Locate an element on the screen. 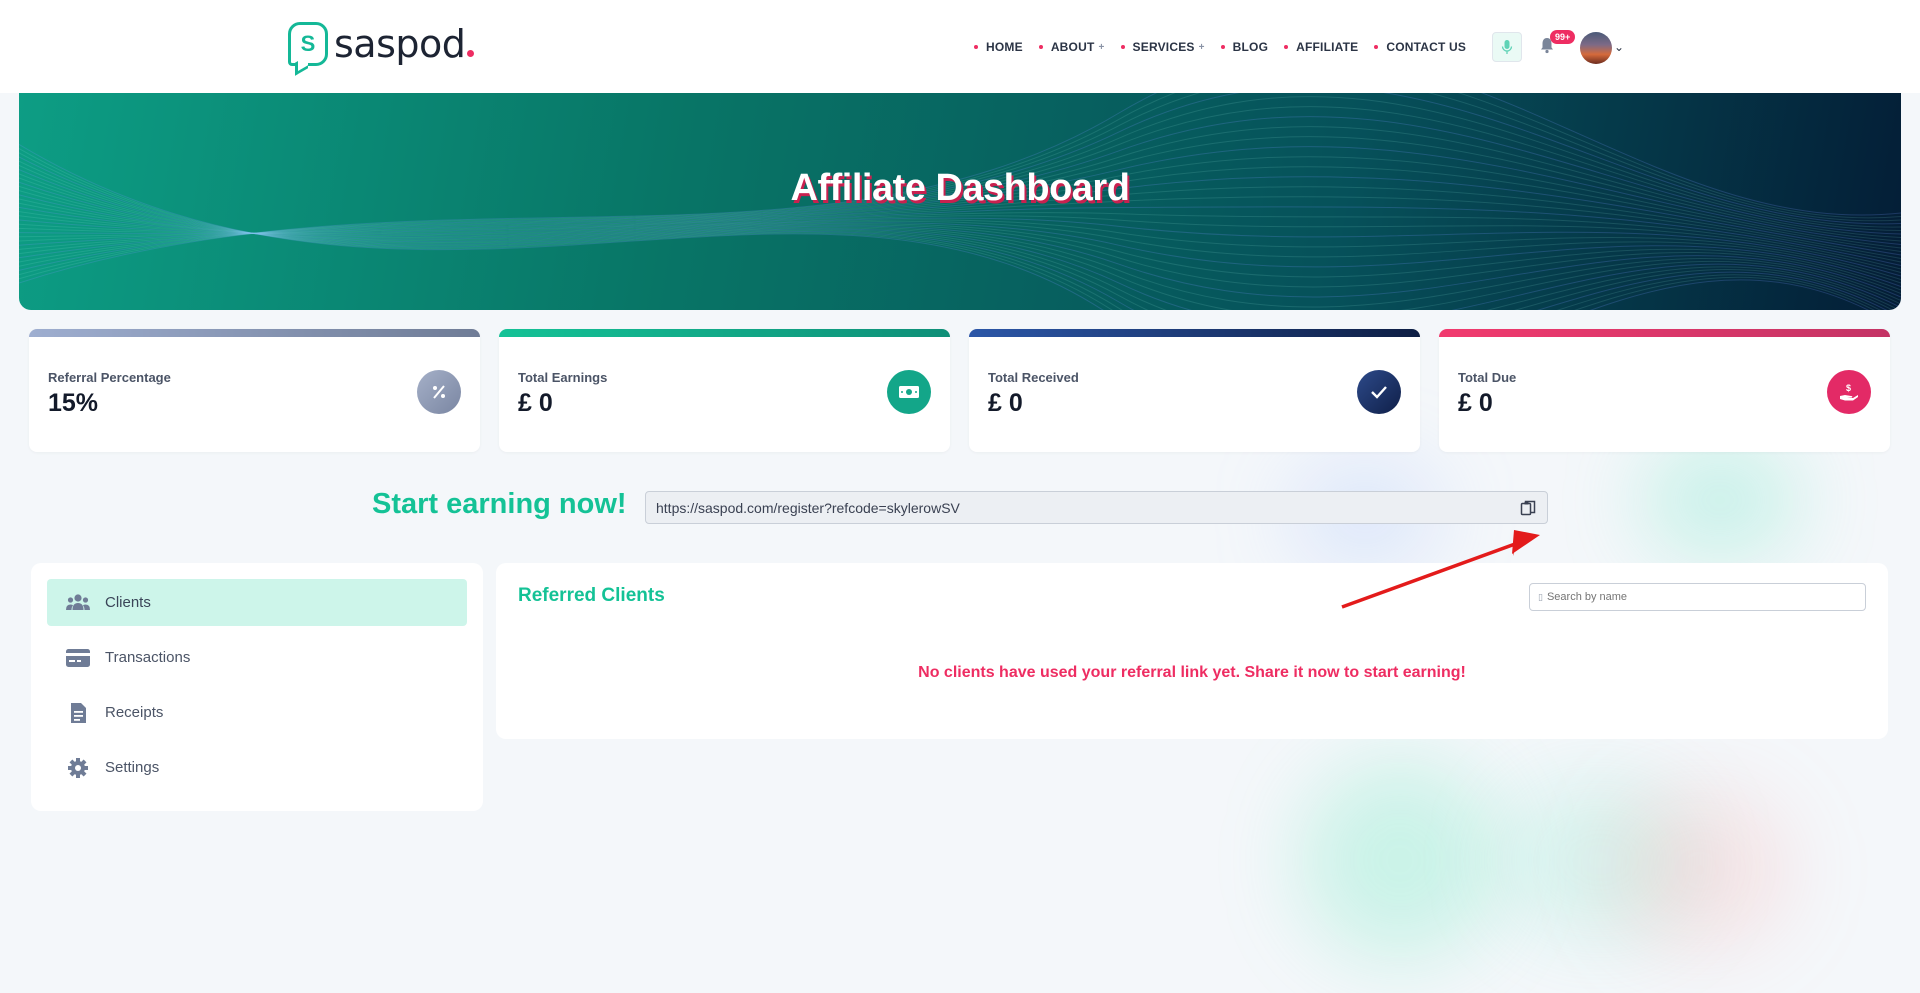  credit-card-icon is located at coordinates (78, 658).